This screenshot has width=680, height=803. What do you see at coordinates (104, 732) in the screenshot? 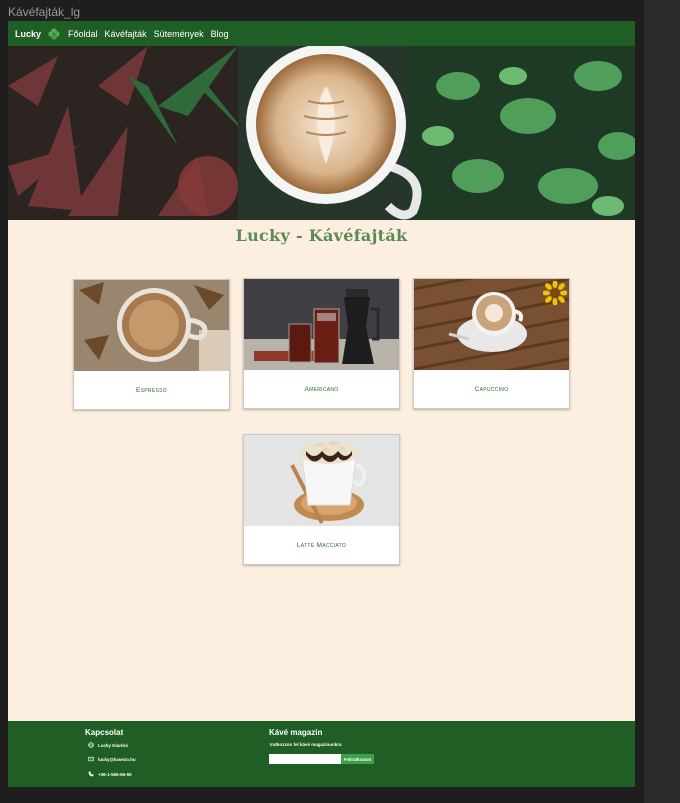
I see `contact-heading: Kapcsolat` at bounding box center [104, 732].